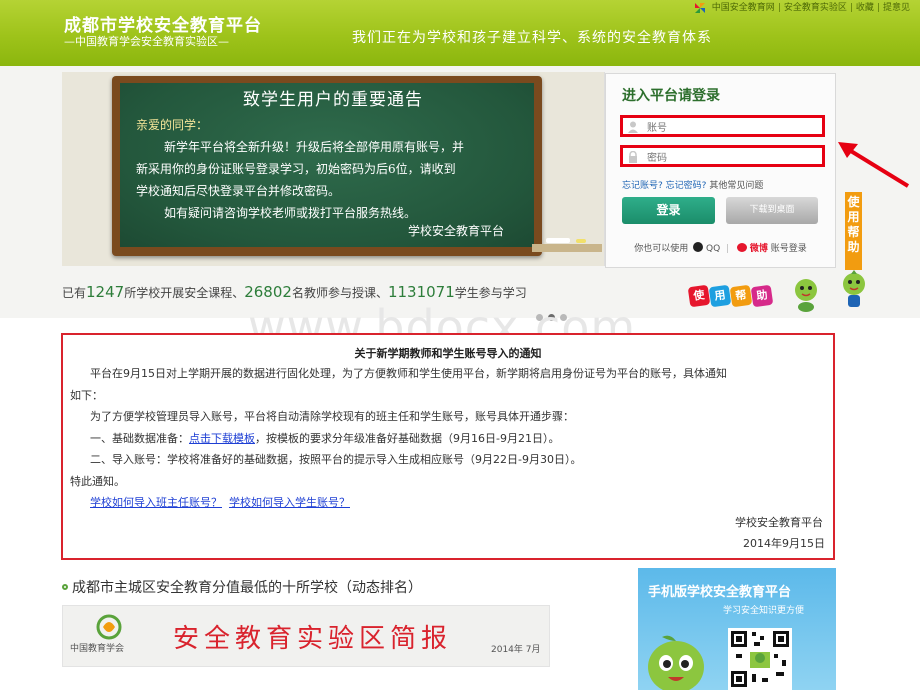 This screenshot has height=690, width=920. Describe the element at coordinates (290, 213) in the screenshot. I see `announcement-line: 如有疑问请咨询学校老师或拨打平台服务热线。` at that location.